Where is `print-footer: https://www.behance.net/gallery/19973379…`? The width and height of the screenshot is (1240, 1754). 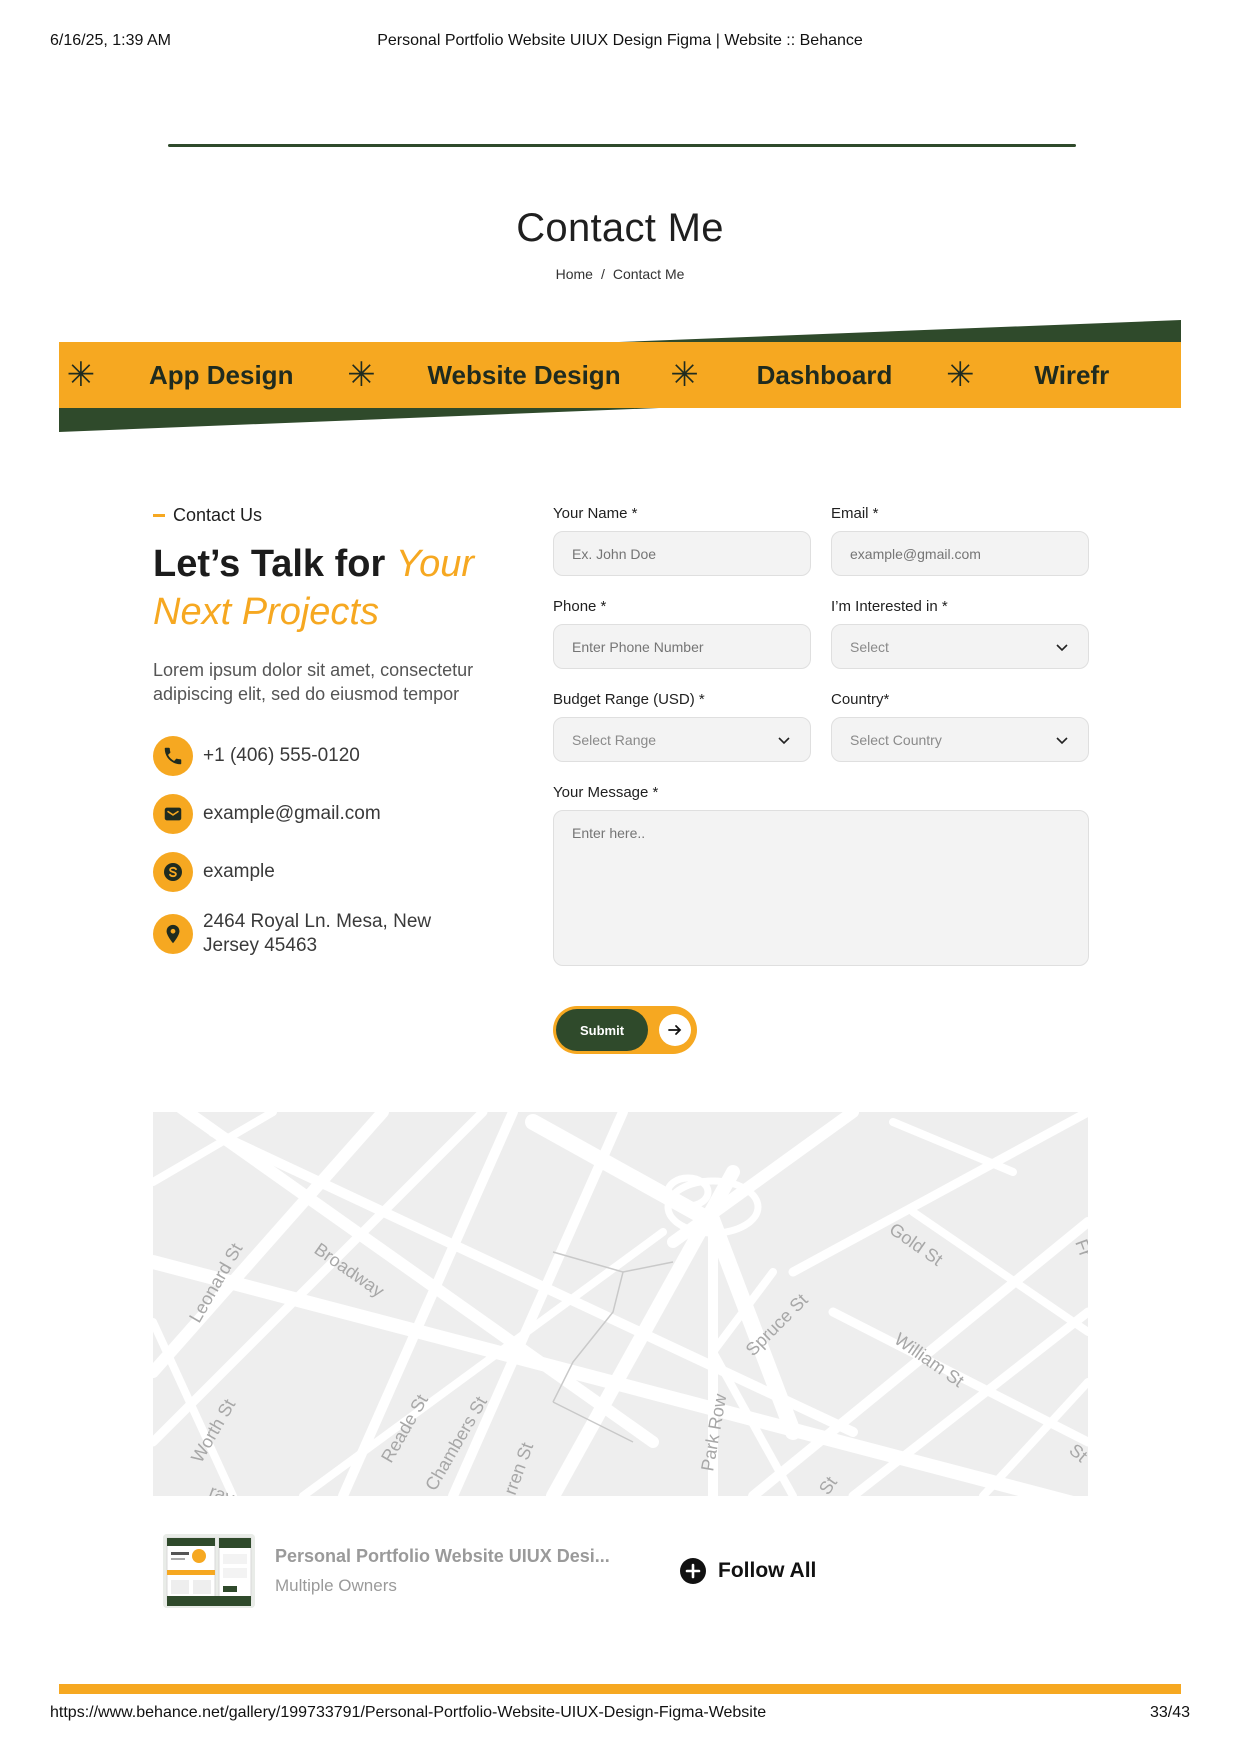 print-footer: https://www.behance.net/gallery/19973379… is located at coordinates (620, 1714).